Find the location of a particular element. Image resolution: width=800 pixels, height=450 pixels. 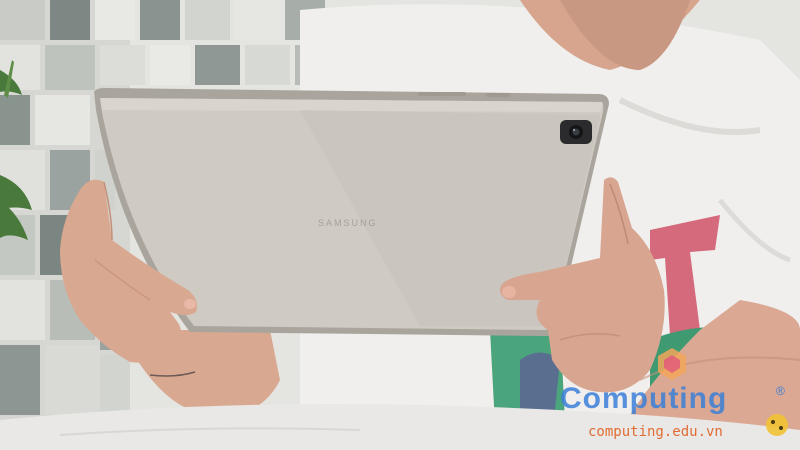

registered-mark-icon is located at coordinates (777, 425).